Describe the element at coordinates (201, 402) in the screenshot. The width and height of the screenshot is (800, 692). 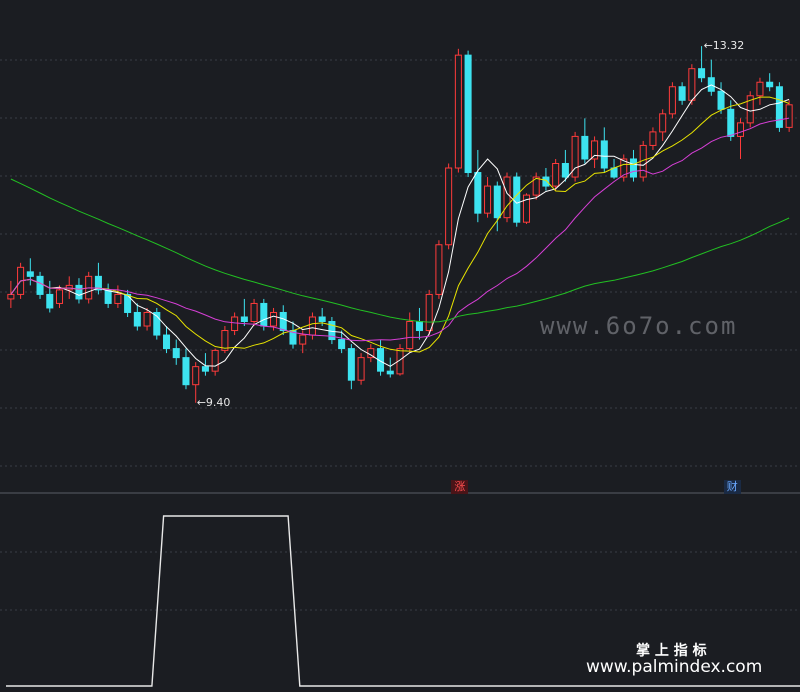
I see `low-arrow-icon: ←` at that location.